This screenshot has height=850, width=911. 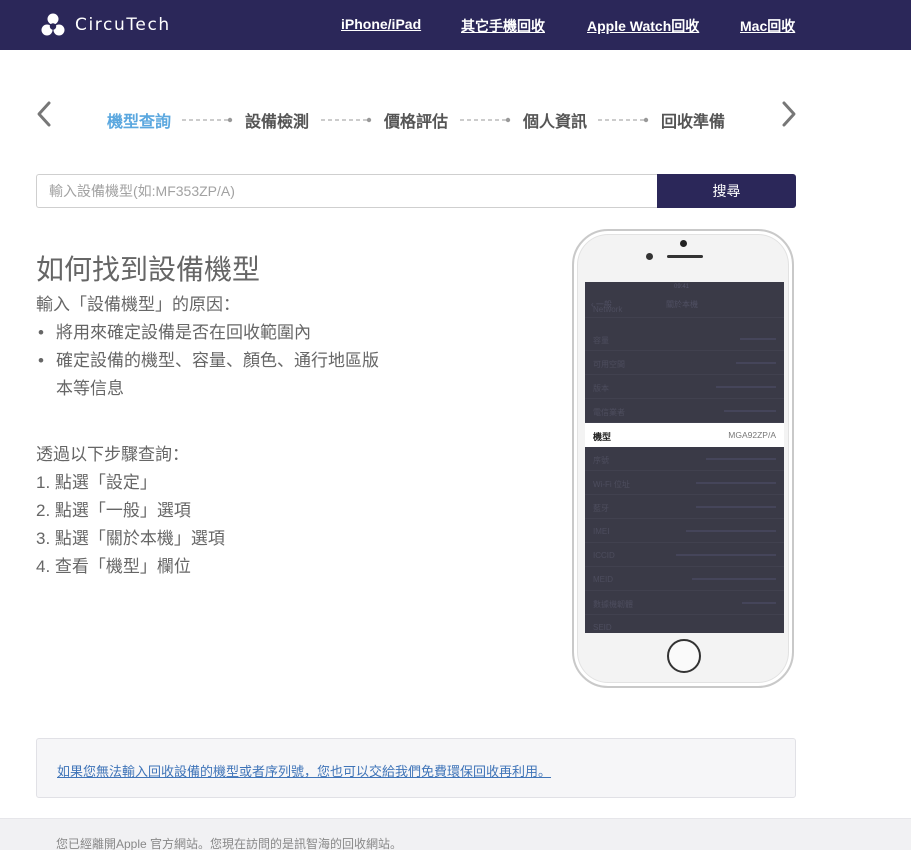 What do you see at coordinates (123, 25) in the screenshot?
I see `brand-name: CircuTech` at bounding box center [123, 25].